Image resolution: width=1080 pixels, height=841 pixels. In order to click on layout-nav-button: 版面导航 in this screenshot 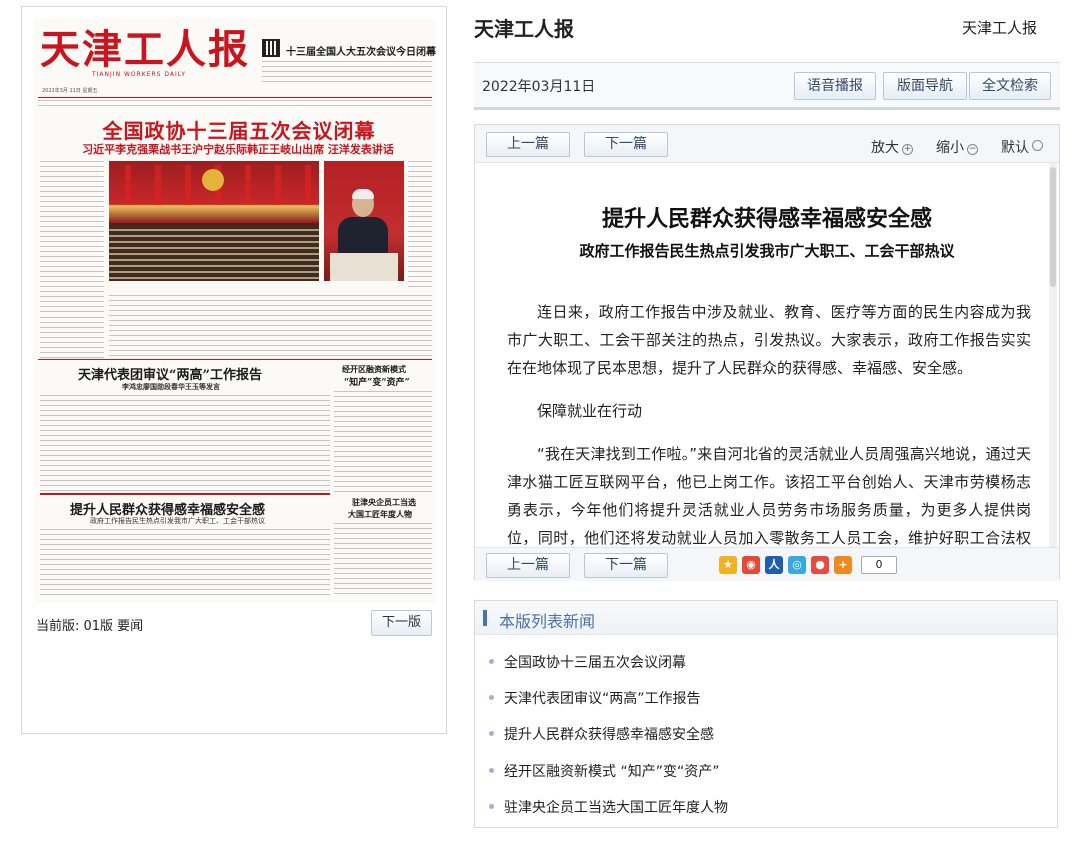, I will do `click(925, 86)`.